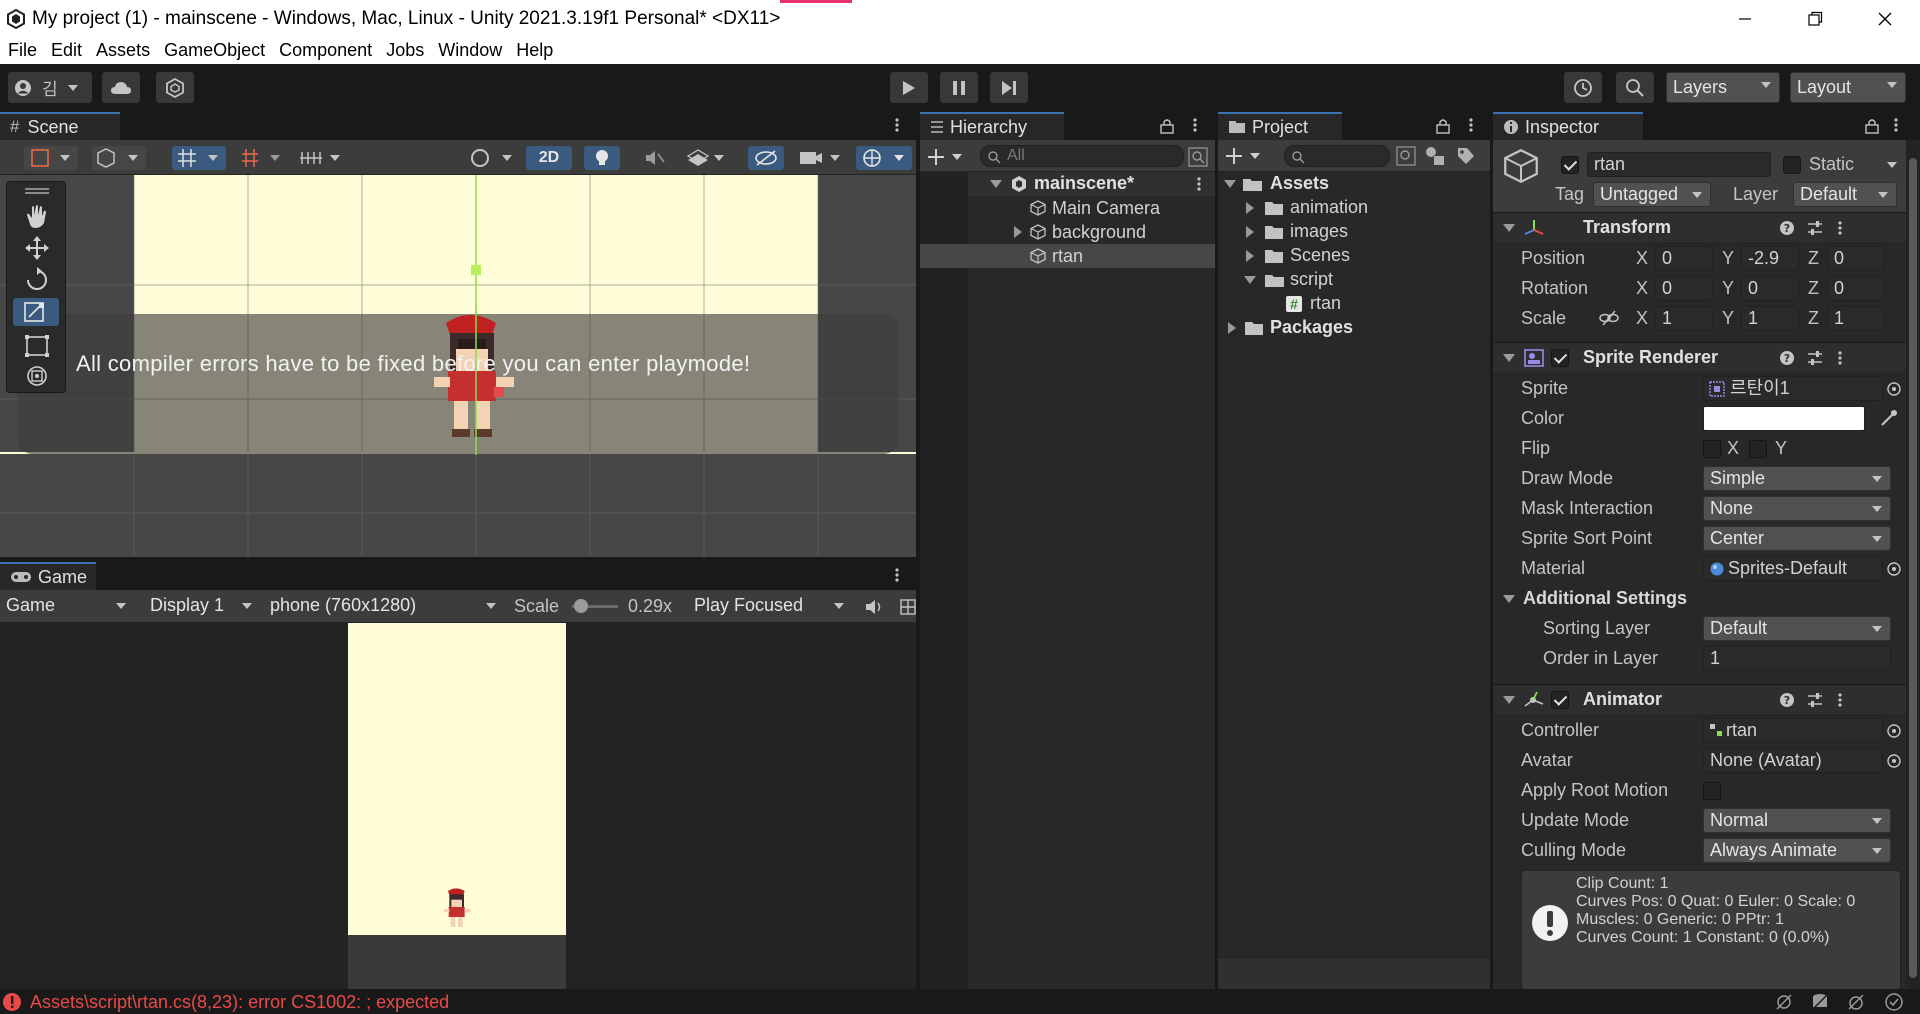  What do you see at coordinates (1815, 18) in the screenshot?
I see `restore-button` at bounding box center [1815, 18].